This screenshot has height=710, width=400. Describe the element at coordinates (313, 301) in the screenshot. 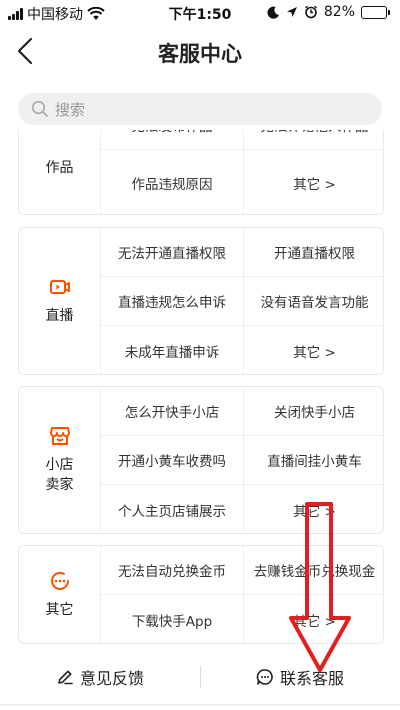

I see `faq-item: 没有语音发言功能` at that location.